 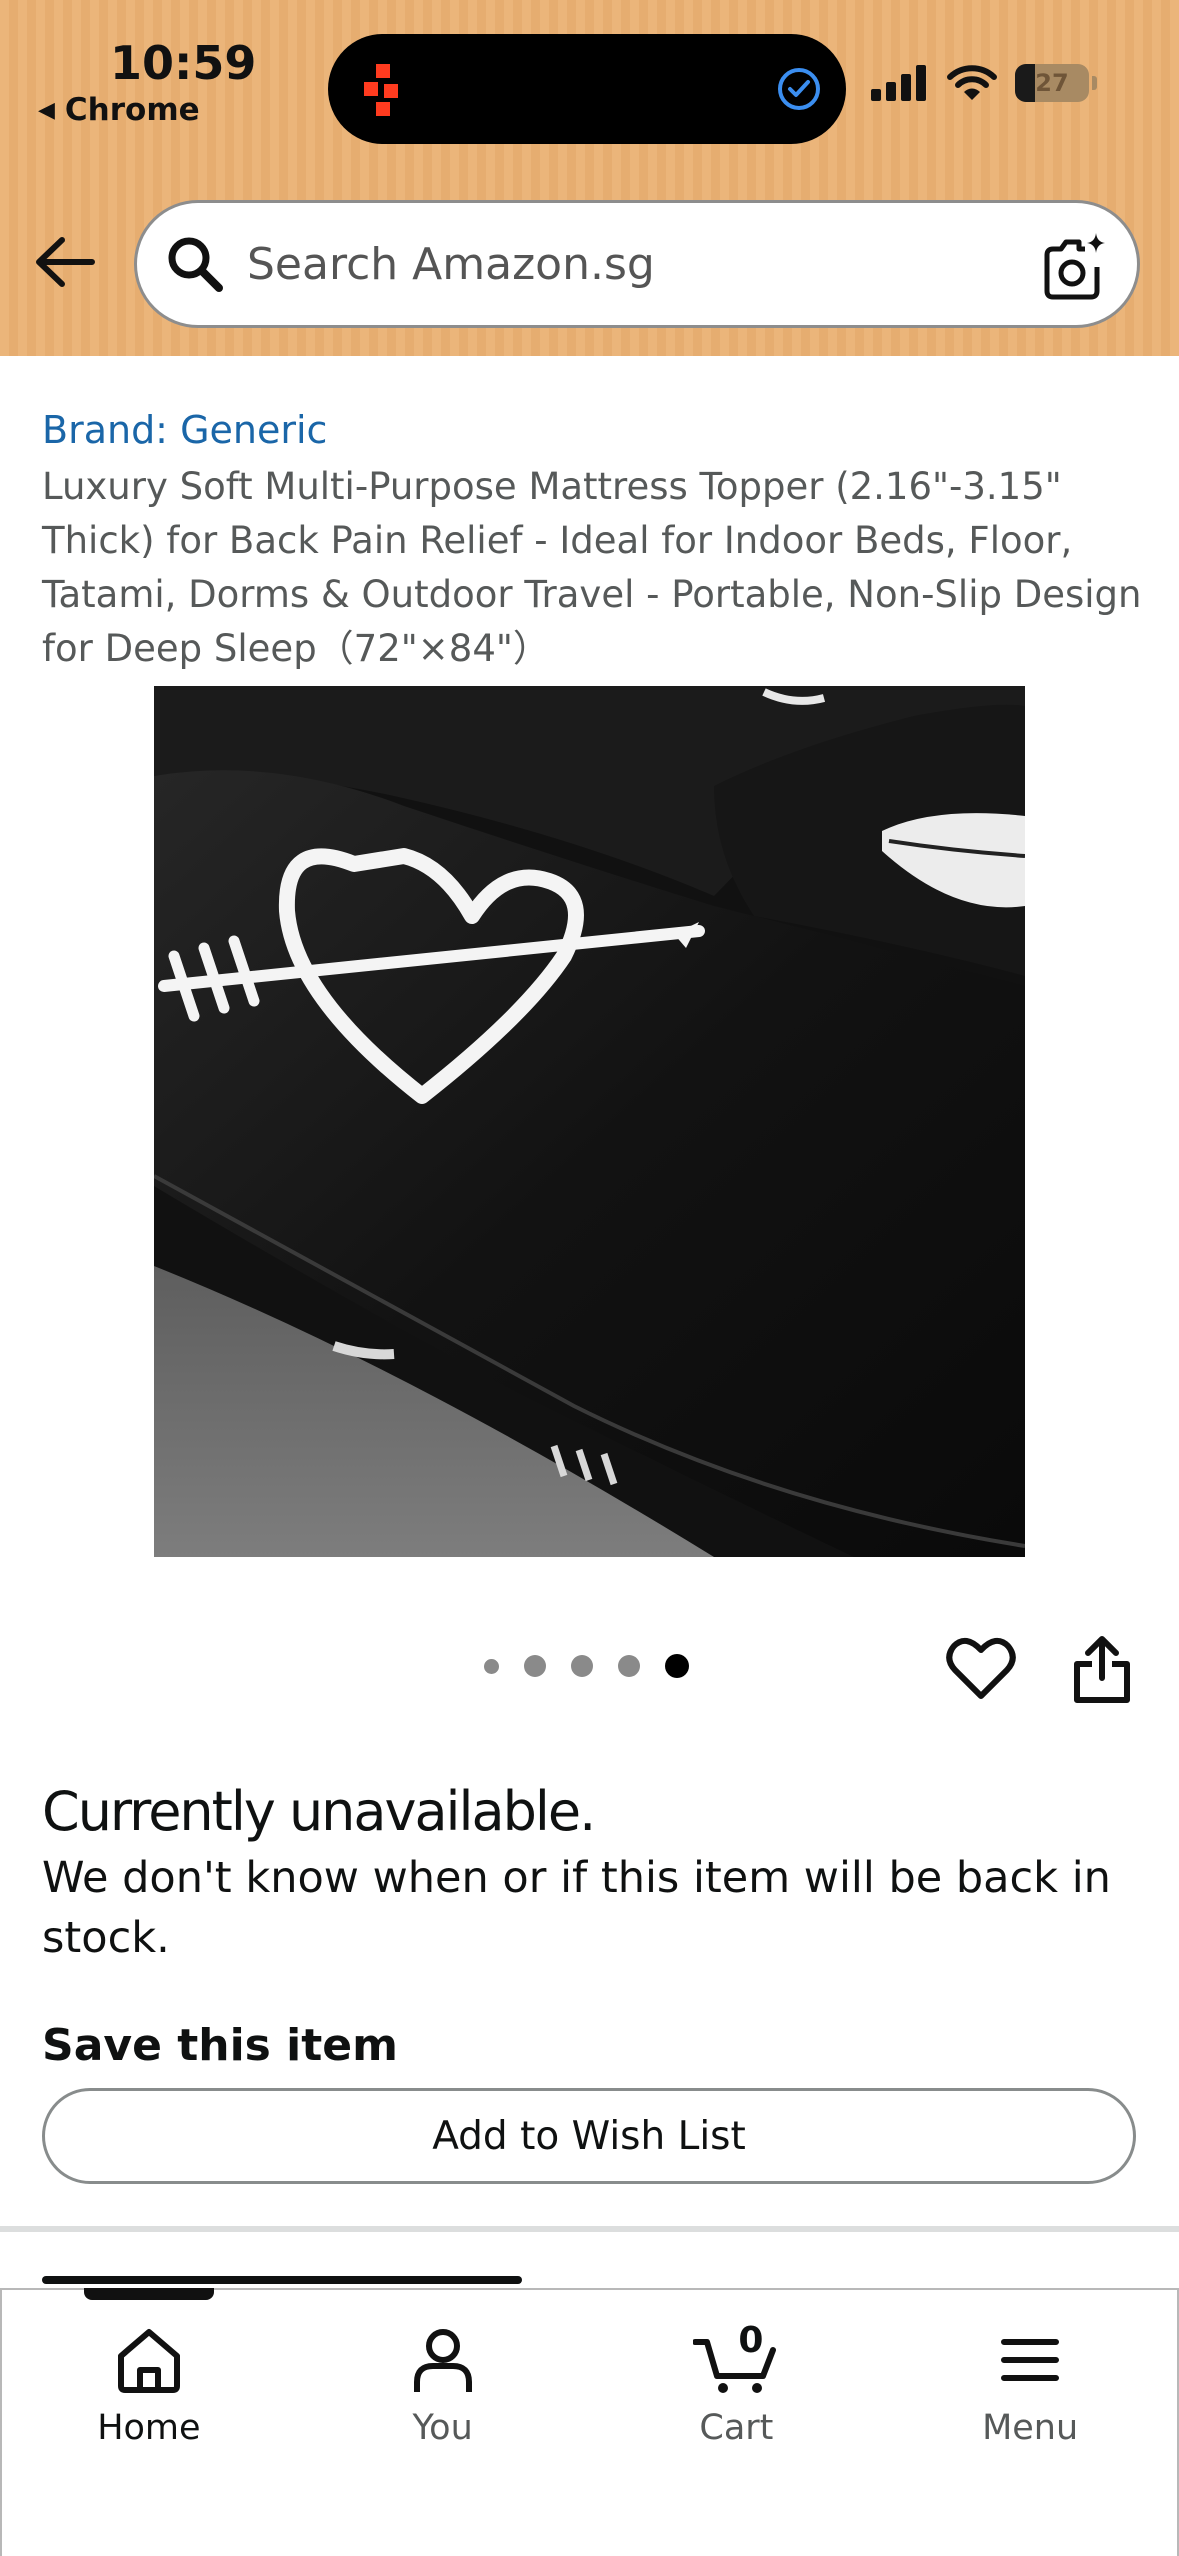 What do you see at coordinates (132, 110) in the screenshot?
I see `back-app-label: Chrome` at bounding box center [132, 110].